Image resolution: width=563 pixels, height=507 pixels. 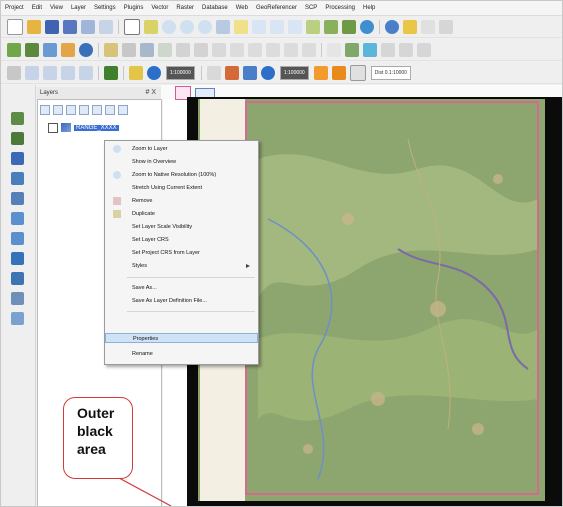 What do you see at coordinates (349, 26) in the screenshot?
I see `show-bookmarks-icon` at bounding box center [349, 26].